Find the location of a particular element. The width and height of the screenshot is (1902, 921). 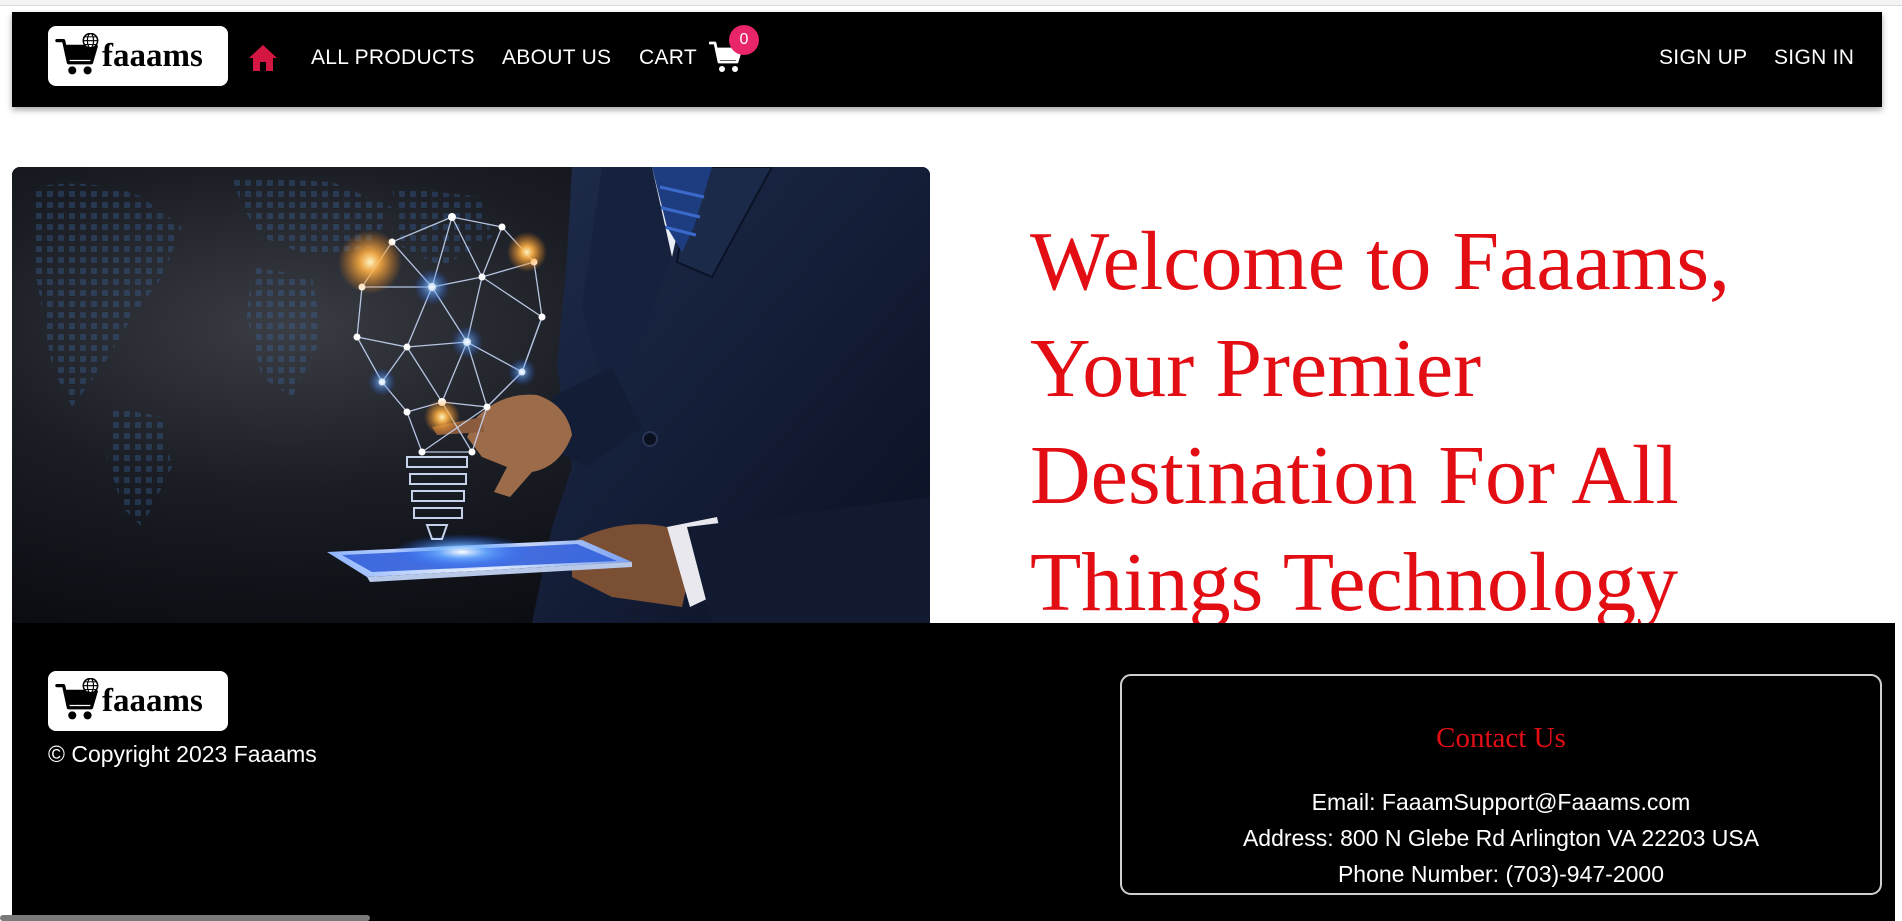

sign-in-link: SIGN IN is located at coordinates (1814, 57).